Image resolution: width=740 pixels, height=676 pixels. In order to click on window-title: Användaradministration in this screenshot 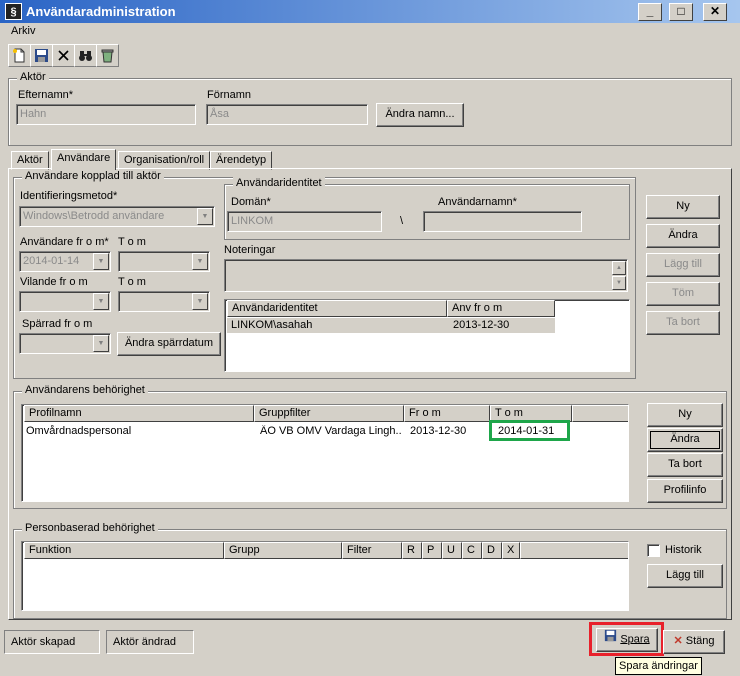, I will do `click(101, 11)`.